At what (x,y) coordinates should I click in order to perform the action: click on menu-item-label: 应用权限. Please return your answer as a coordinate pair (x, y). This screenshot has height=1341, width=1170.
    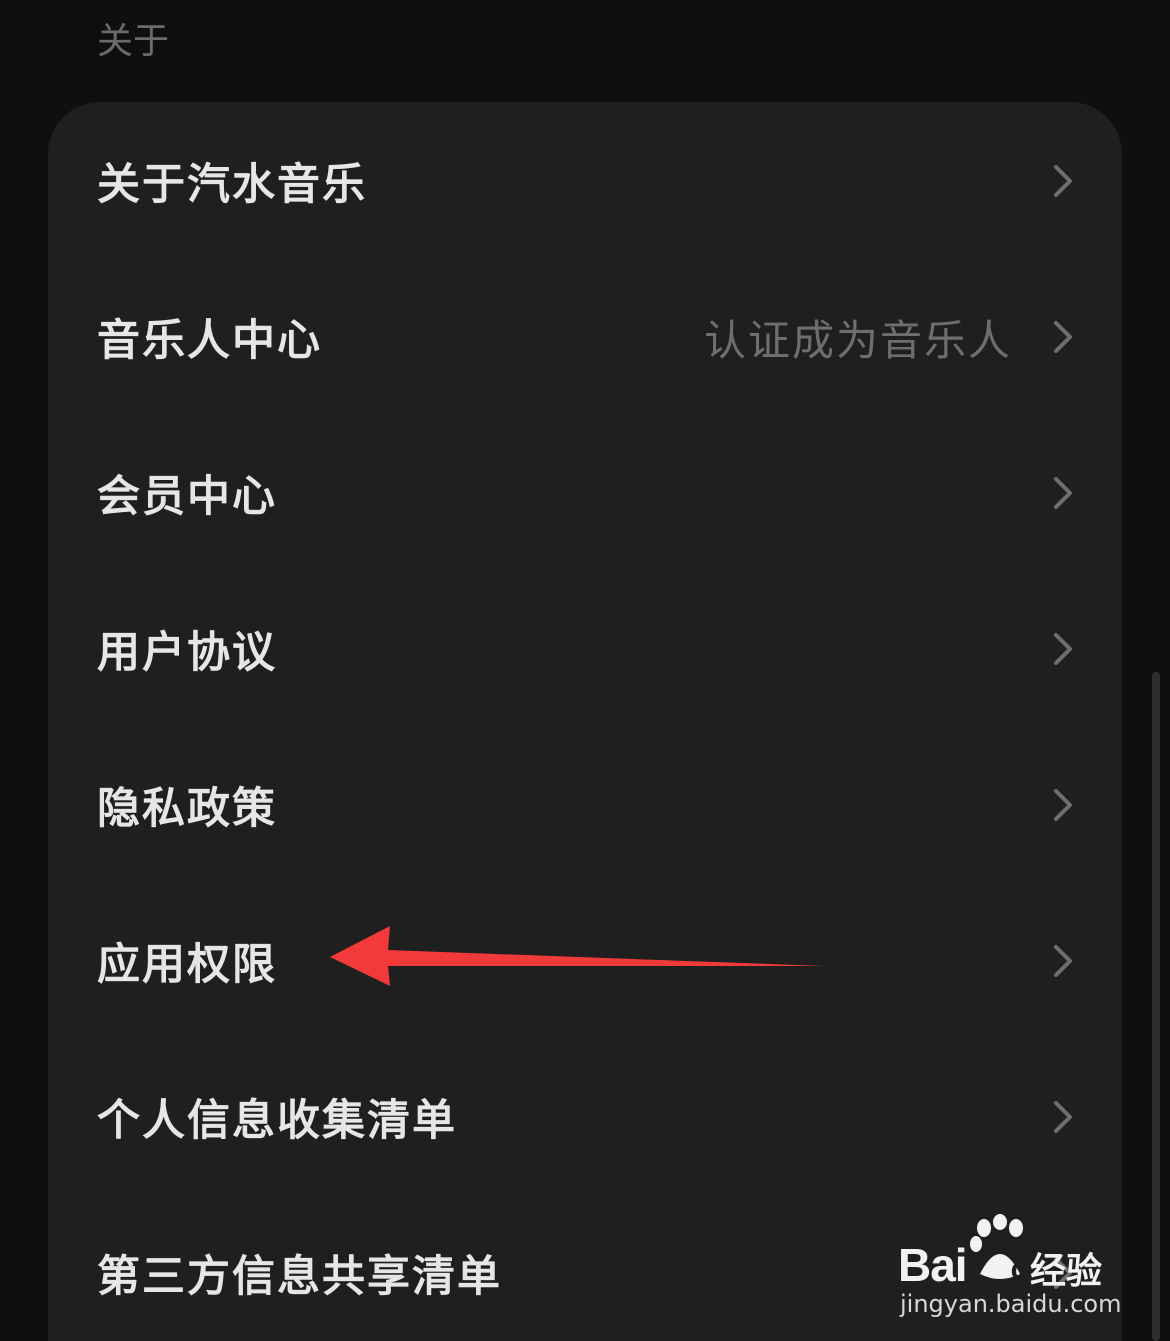
    Looking at the image, I should click on (187, 965).